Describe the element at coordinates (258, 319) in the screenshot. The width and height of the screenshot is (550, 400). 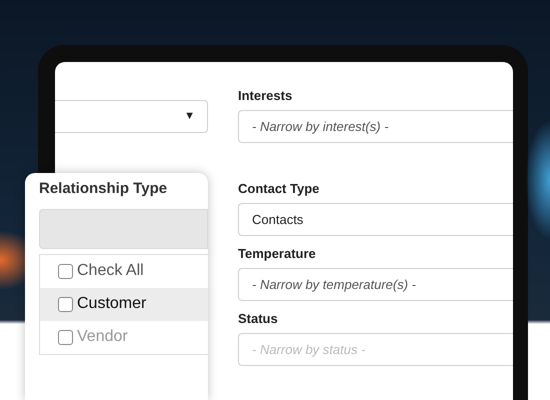
I see `field-label: Status` at that location.